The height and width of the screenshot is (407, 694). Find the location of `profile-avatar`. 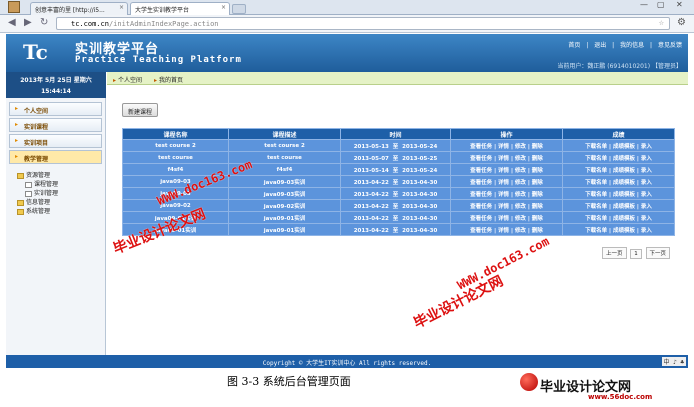

profile-avatar is located at coordinates (14, 7).